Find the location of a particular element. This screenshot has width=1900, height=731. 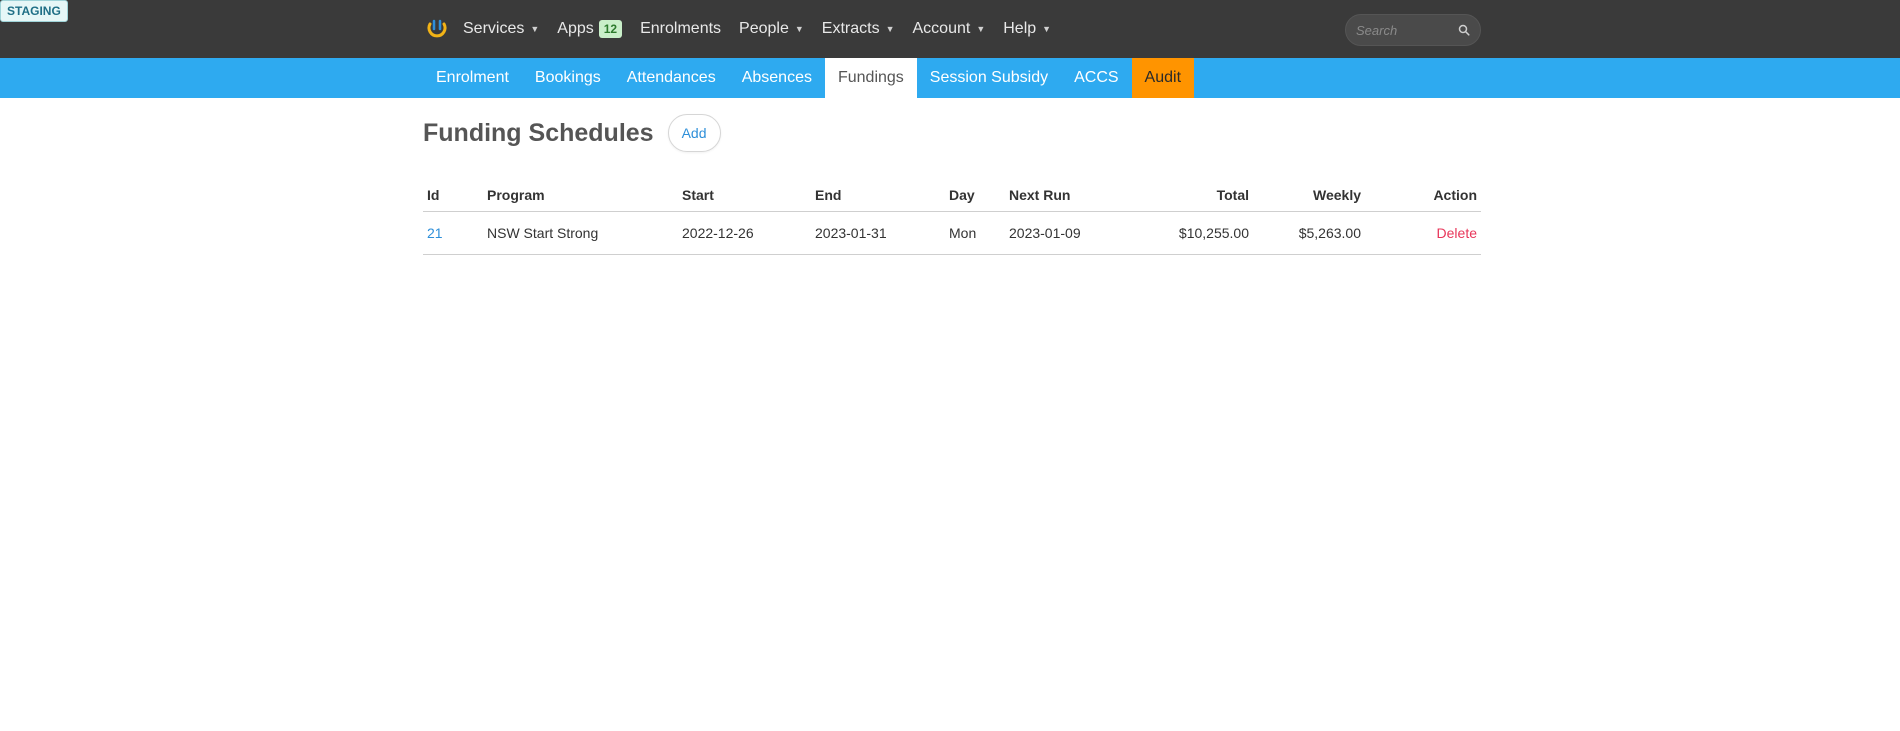

tab-absences: Absences is located at coordinates (777, 78).